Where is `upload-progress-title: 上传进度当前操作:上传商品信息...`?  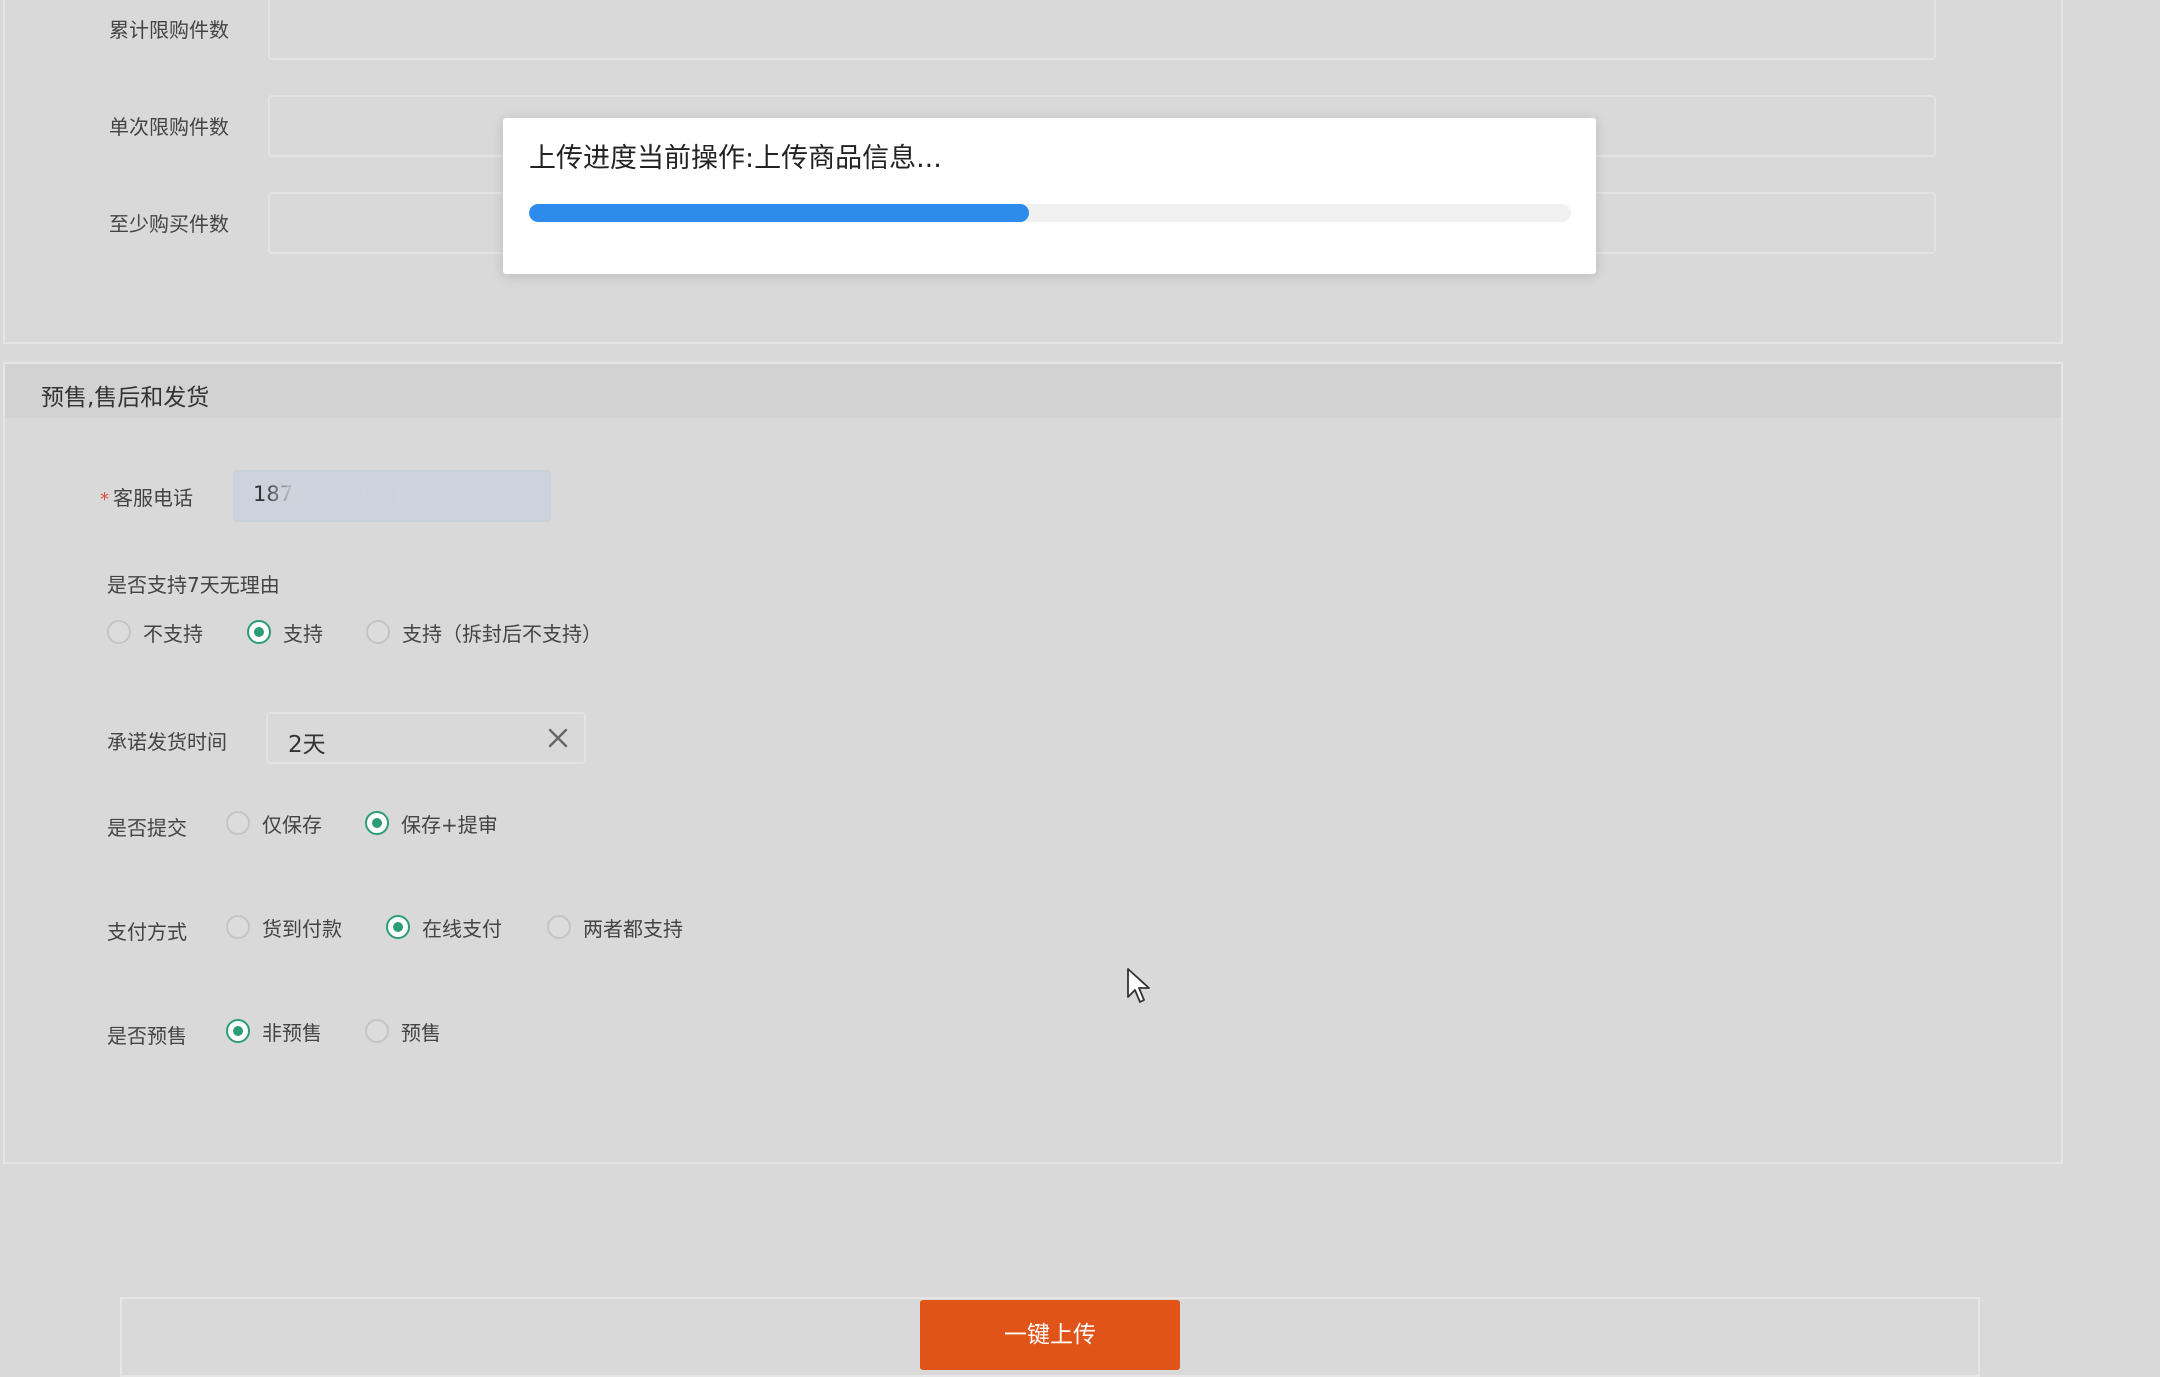 upload-progress-title: 上传进度当前操作:上传商品信息... is located at coordinates (735, 158).